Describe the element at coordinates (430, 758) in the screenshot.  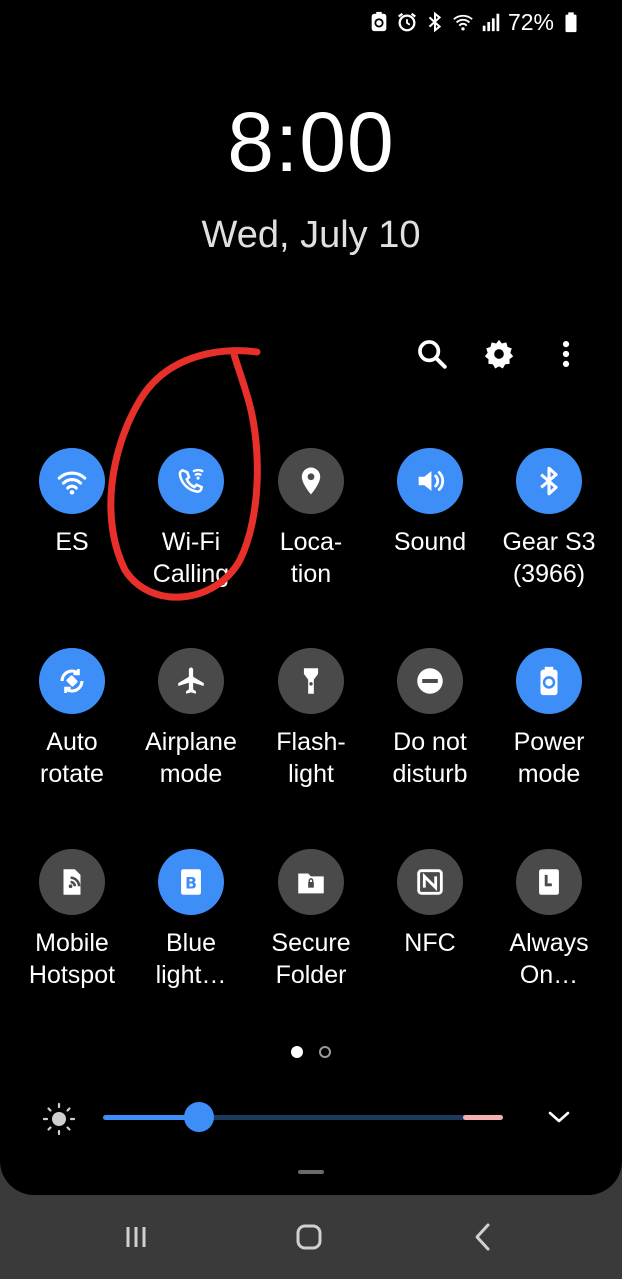
I see `tile-label: Do not disturb` at that location.